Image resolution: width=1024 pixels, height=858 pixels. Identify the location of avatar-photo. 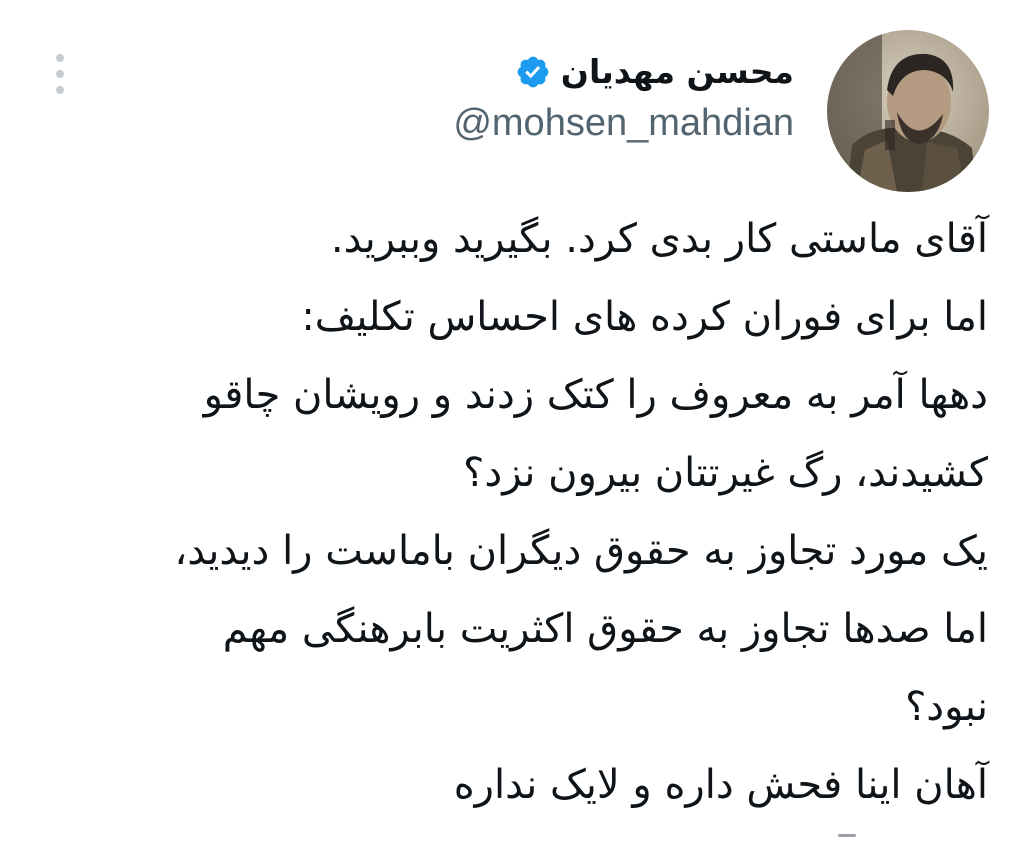
(908, 111).